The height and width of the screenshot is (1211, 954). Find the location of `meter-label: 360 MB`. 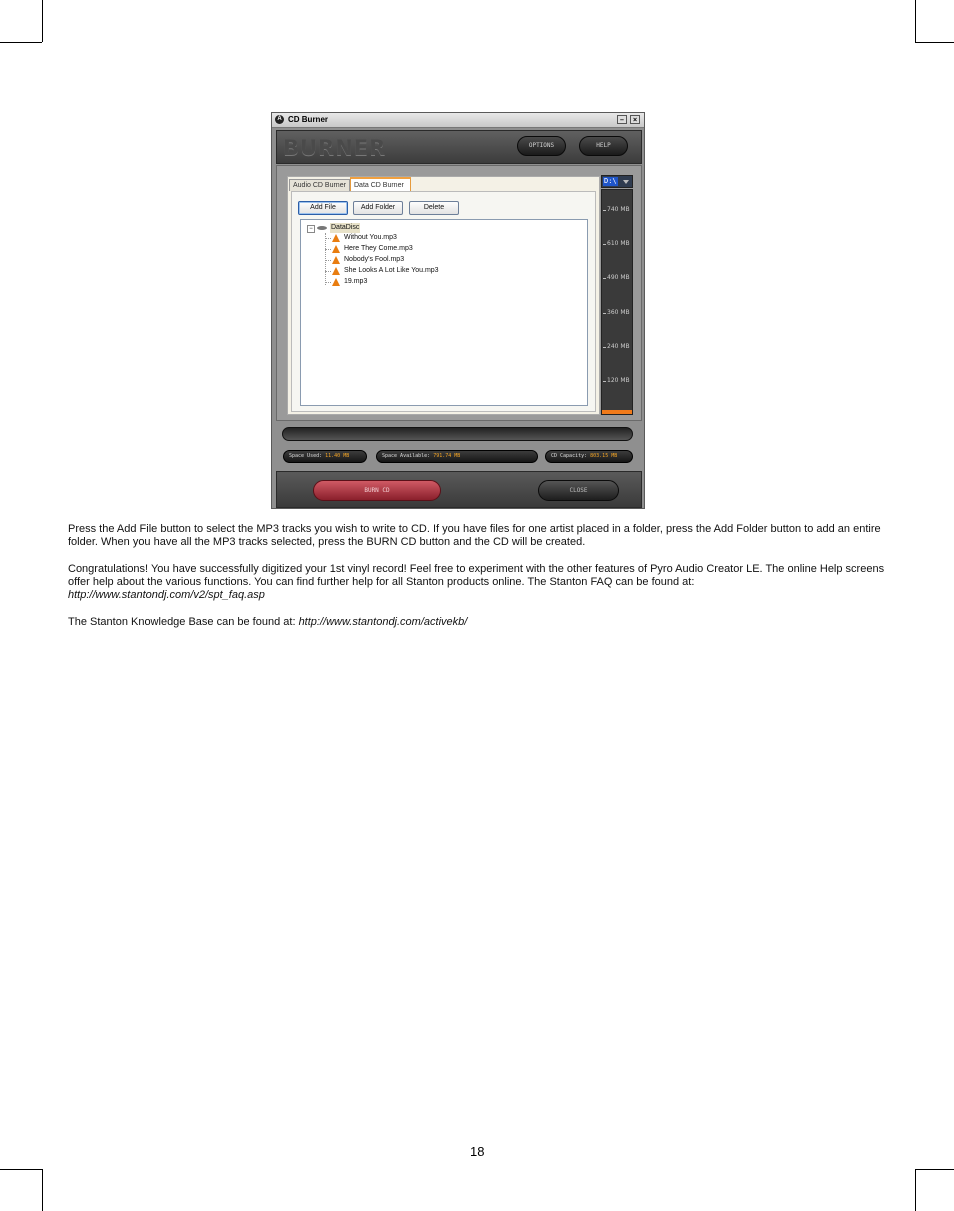

meter-label: 360 MB is located at coordinates (618, 312).